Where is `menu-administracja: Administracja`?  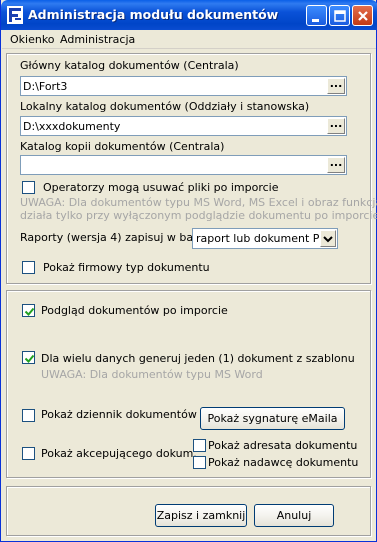 menu-administracja: Administracja is located at coordinates (97, 39).